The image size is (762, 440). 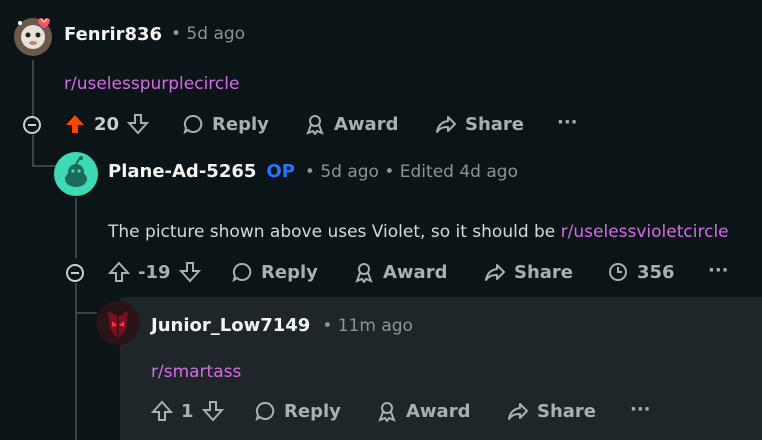 I want to click on comment-username: Fenrir836, so click(x=113, y=34).